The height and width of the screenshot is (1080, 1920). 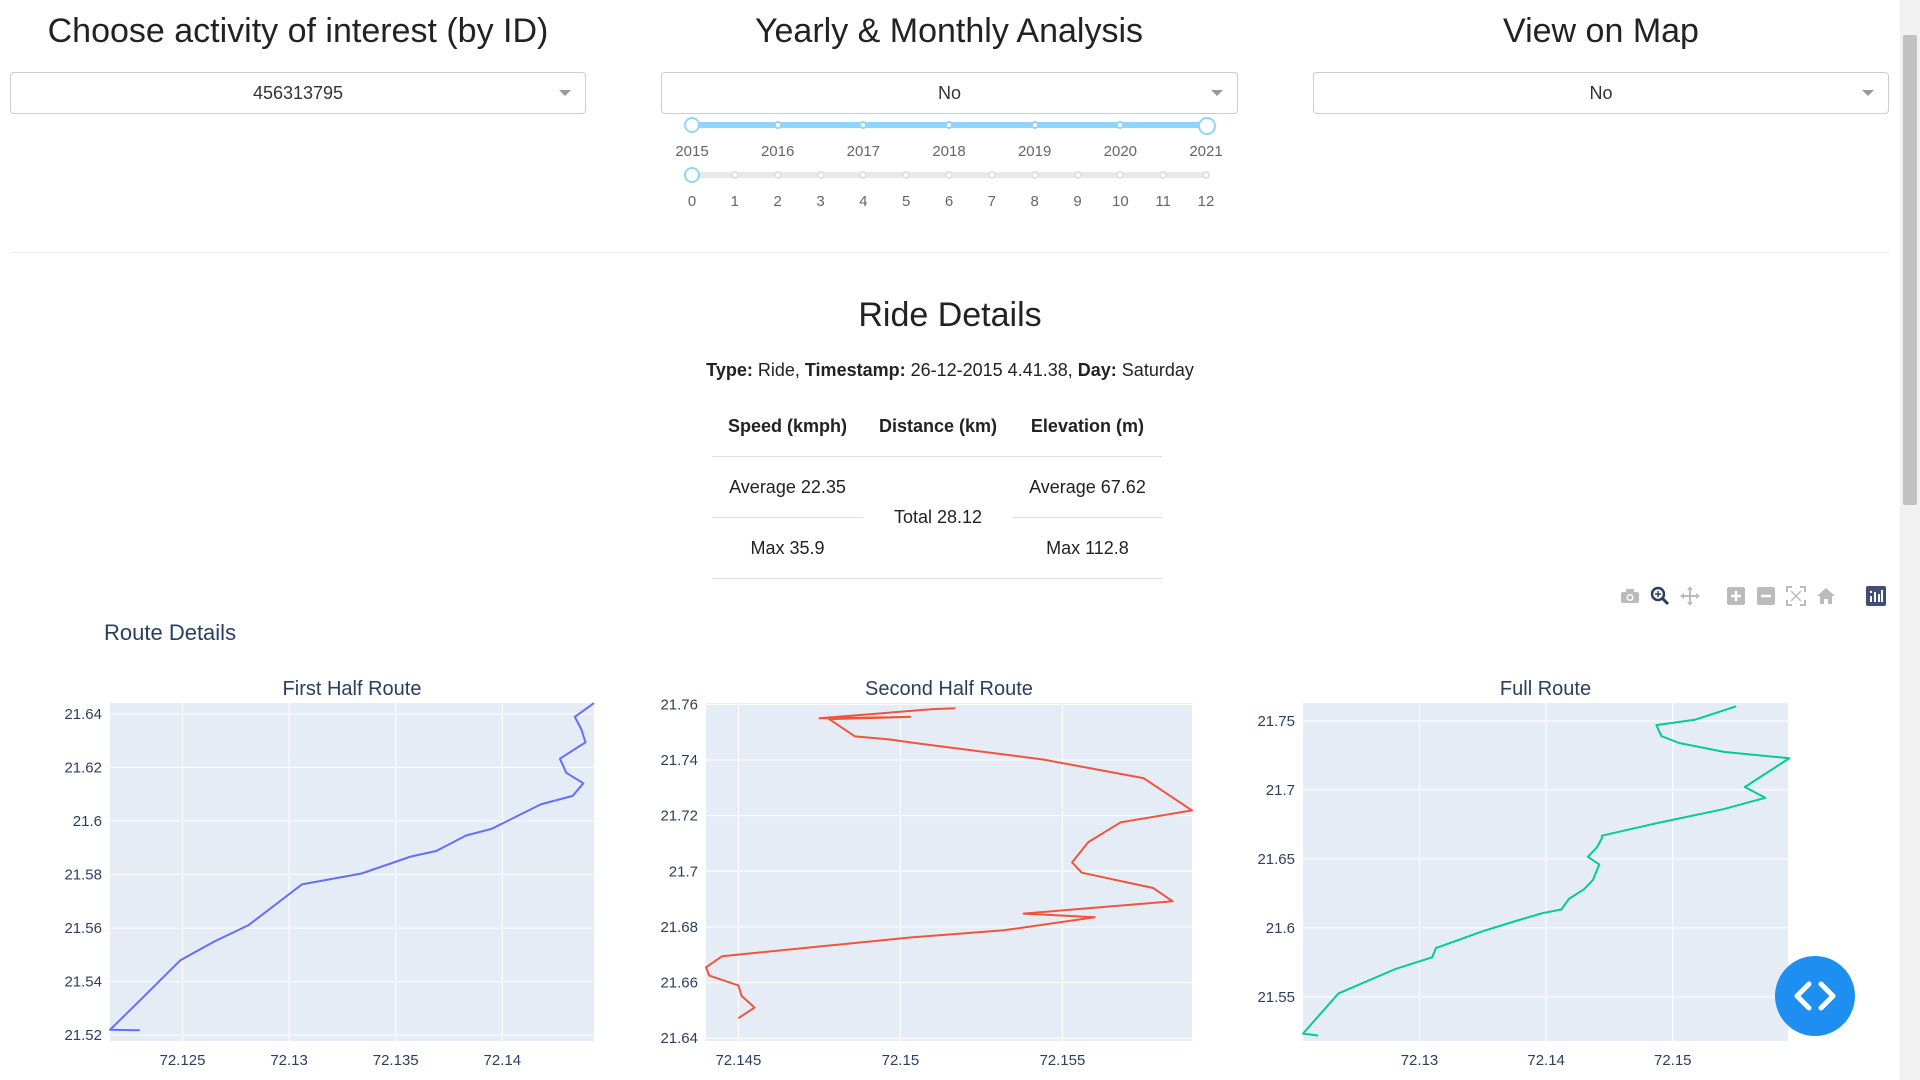 I want to click on y-tick-label: 21.74, so click(x=679, y=760).